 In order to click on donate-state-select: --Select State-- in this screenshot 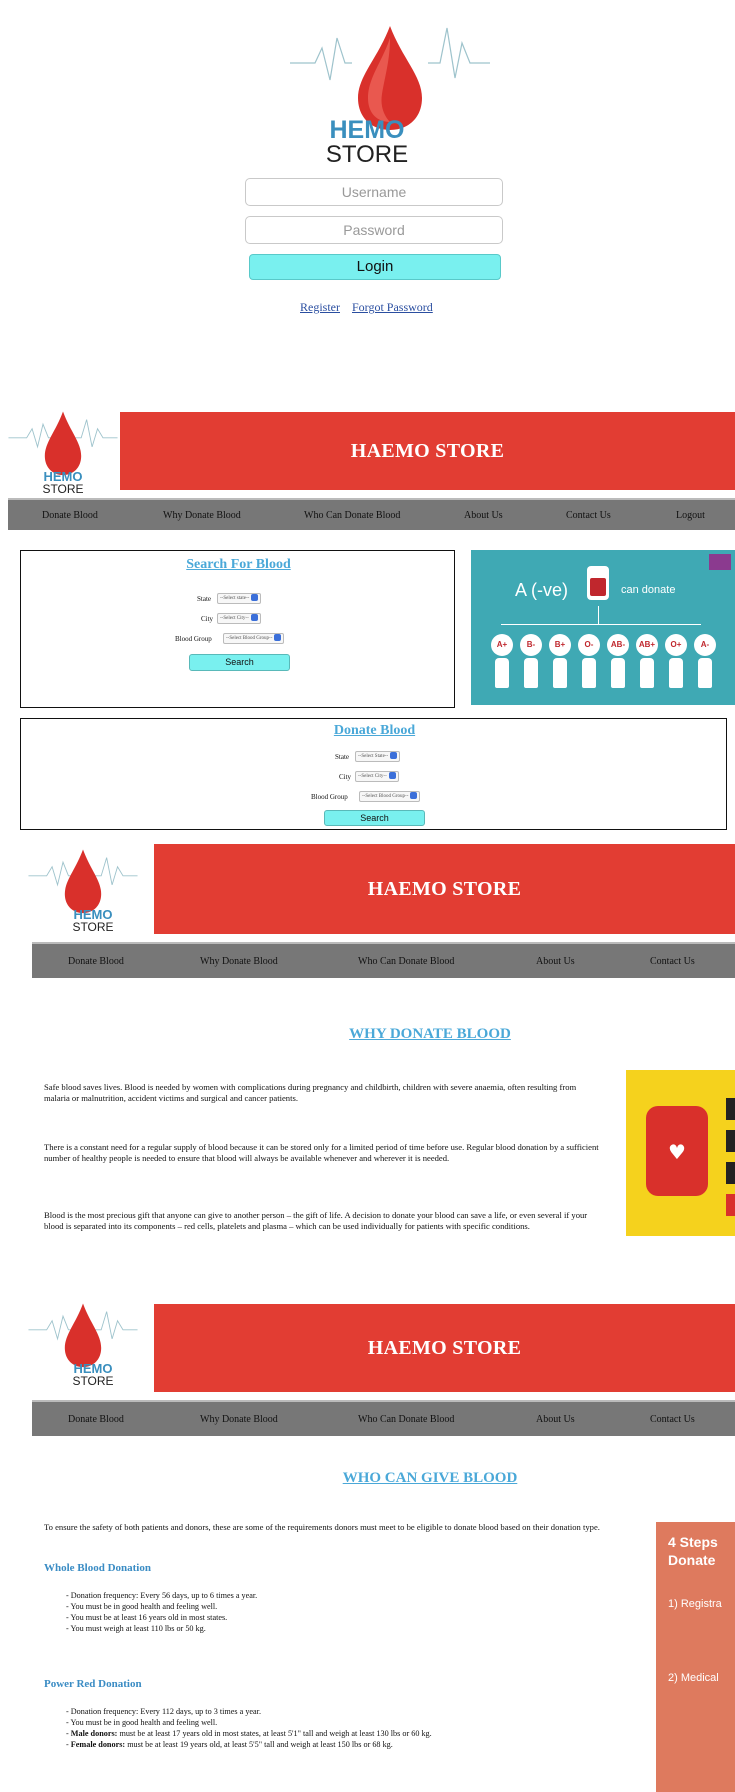, I will do `click(378, 756)`.